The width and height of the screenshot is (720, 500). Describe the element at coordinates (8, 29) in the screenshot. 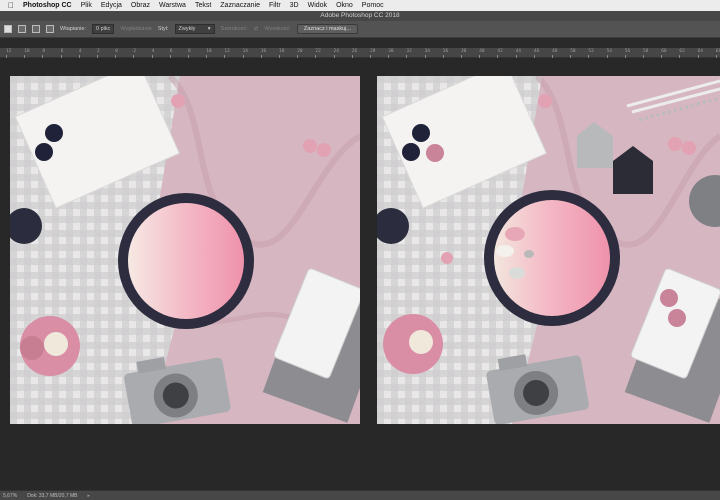

I see `new-selection-icon` at that location.